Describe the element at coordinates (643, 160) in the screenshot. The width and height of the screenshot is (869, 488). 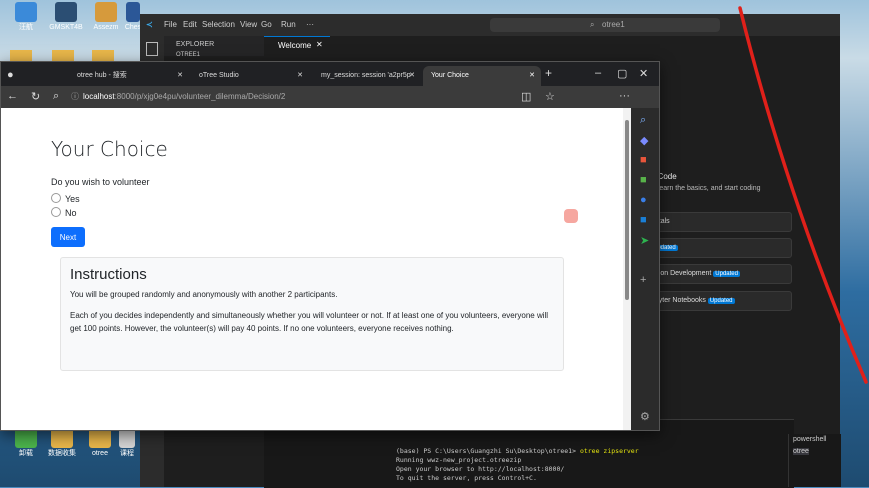
I see `tools-icon: ■` at that location.